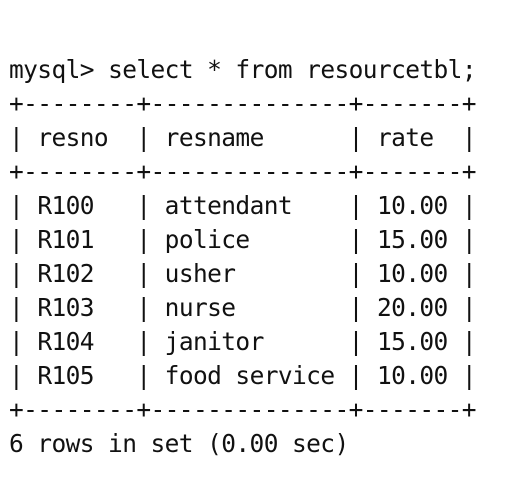 This screenshot has width=510, height=495. I want to click on cell-resname: nurse, so click(249, 307).